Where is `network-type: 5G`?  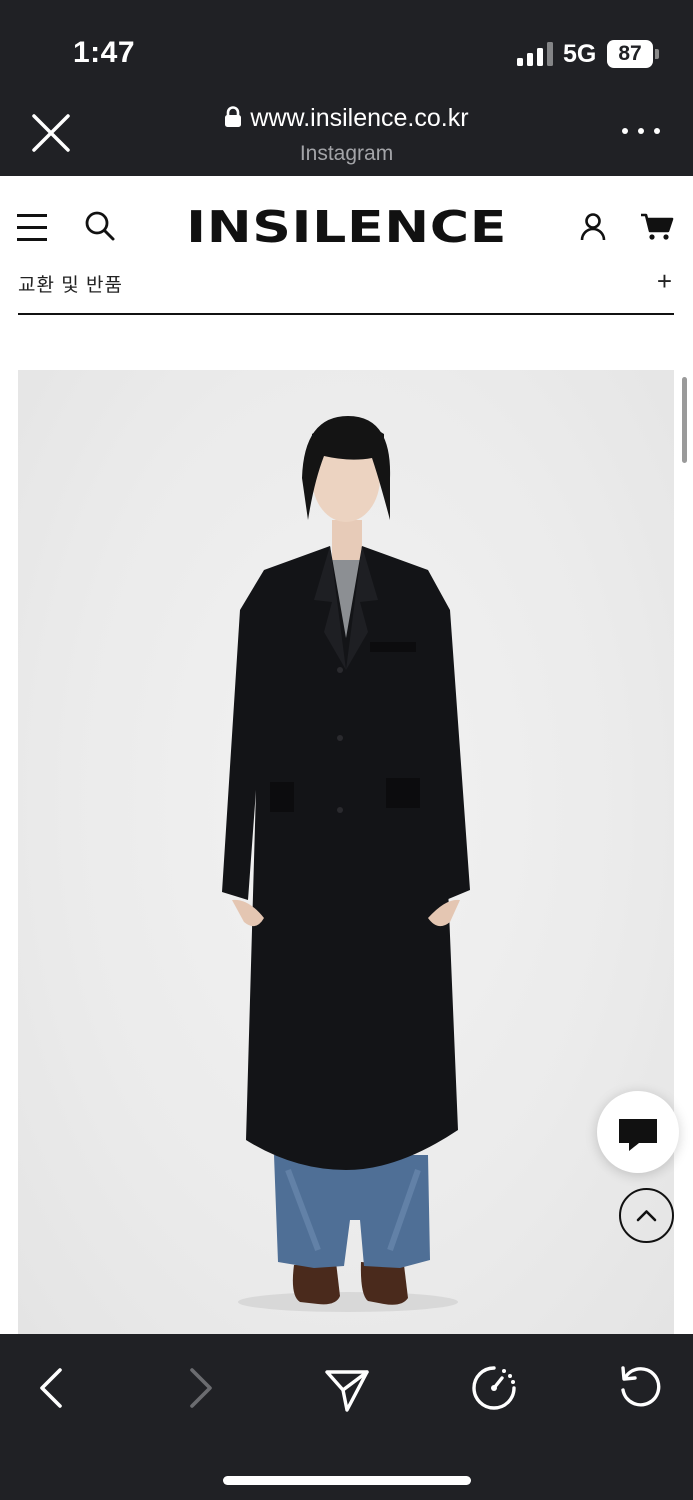 network-type: 5G is located at coordinates (580, 54).